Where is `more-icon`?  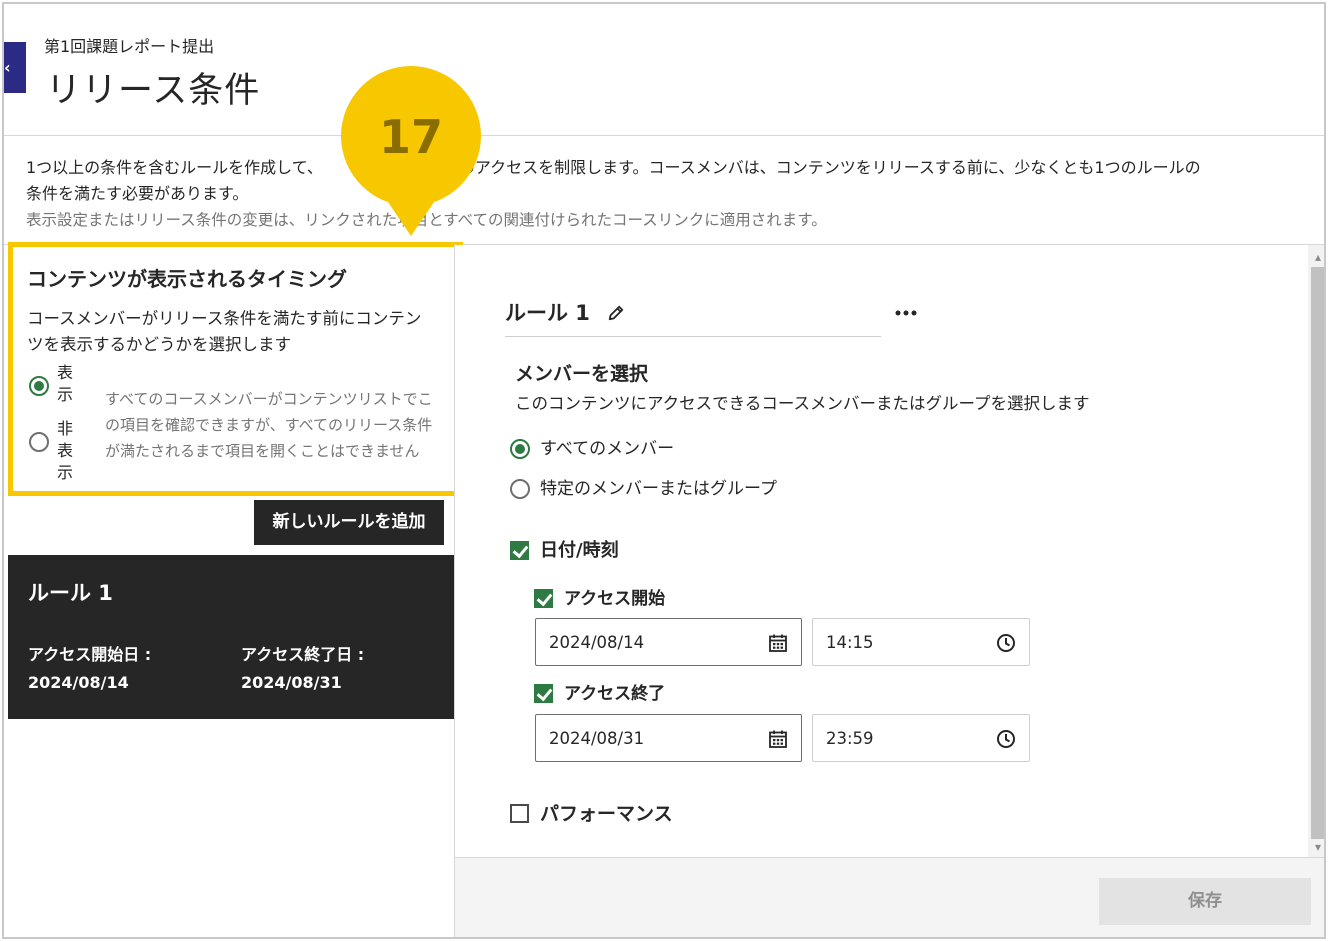 more-icon is located at coordinates (906, 313).